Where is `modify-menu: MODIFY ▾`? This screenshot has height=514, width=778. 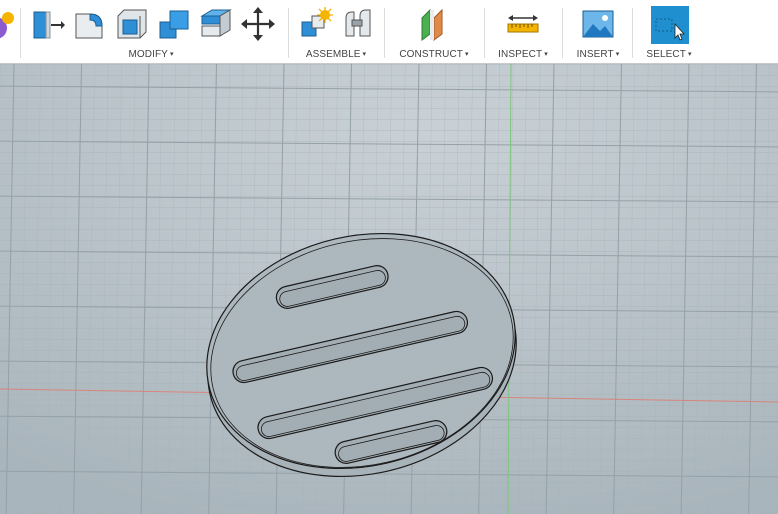
modify-menu: MODIFY ▾ is located at coordinates (151, 54).